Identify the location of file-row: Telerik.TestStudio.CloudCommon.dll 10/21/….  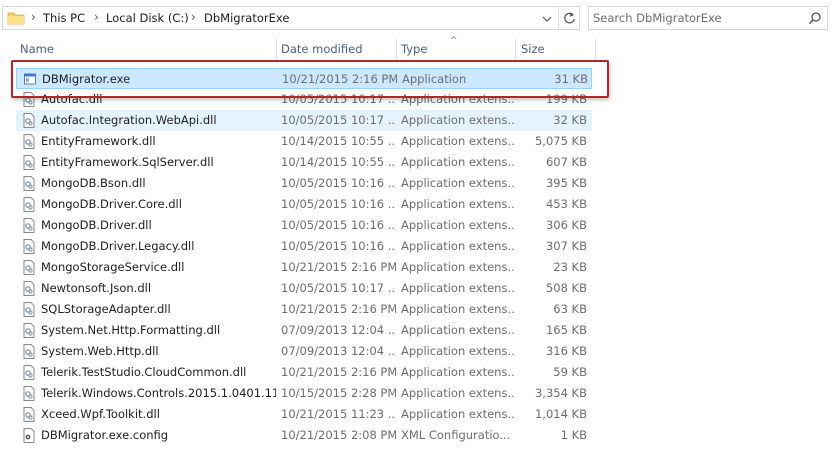
(304, 372).